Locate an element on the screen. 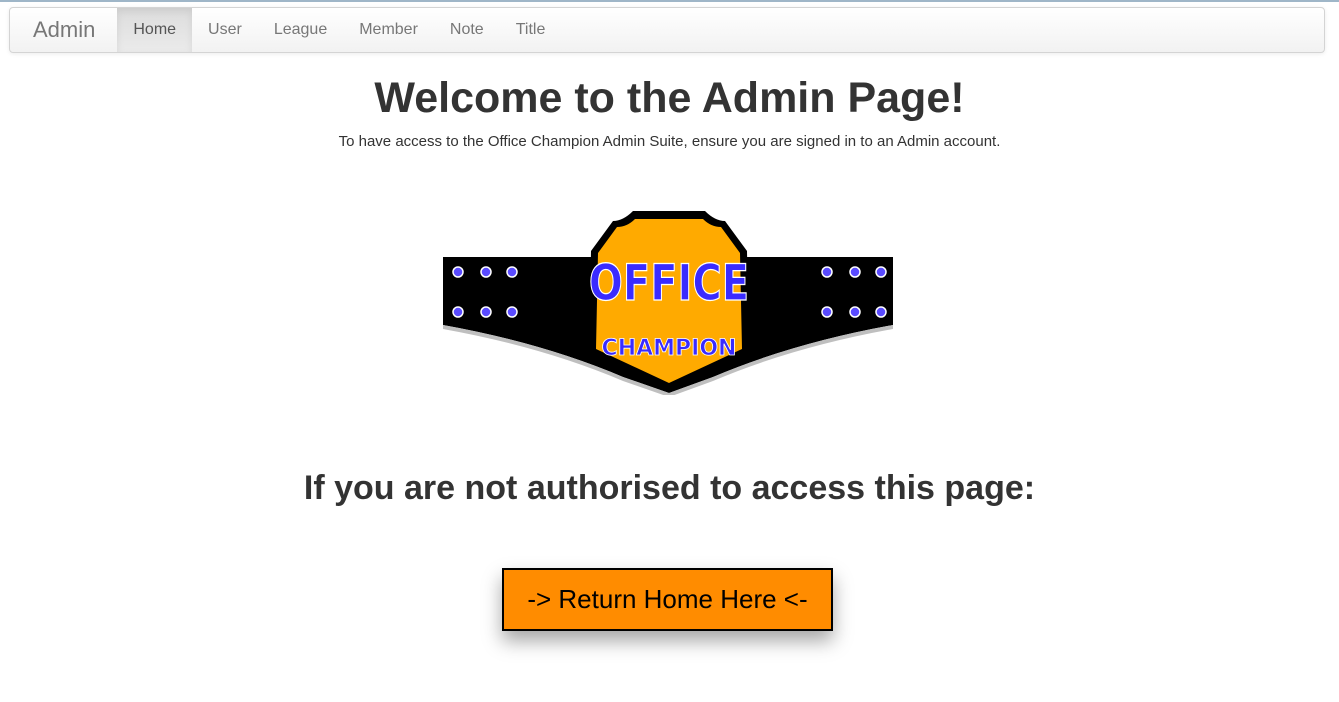  office-champion-belt-logo: OFFICE CHAMPION is located at coordinates (668, 303).